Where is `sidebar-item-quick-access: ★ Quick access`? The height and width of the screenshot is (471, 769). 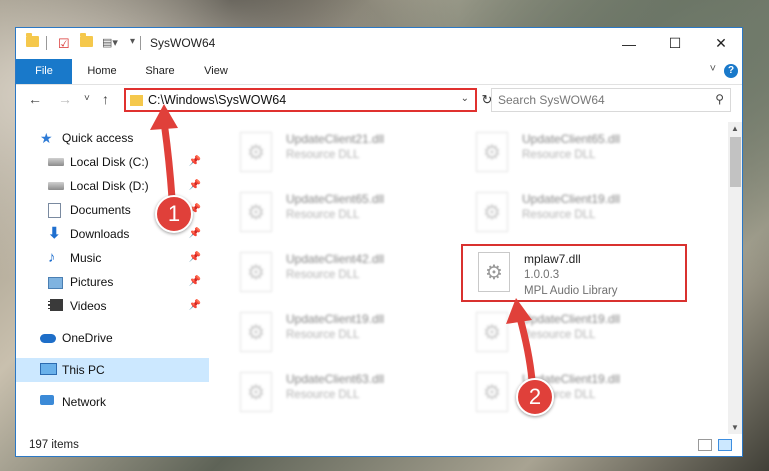
sidebar-item-quick-access: ★ Quick access is located at coordinates (112, 138).